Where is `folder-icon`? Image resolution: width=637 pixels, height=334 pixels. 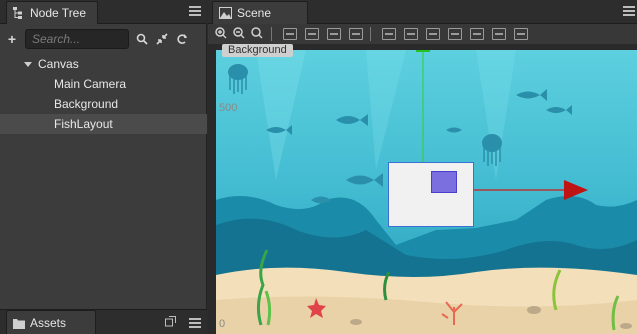 folder-icon is located at coordinates (19, 323).